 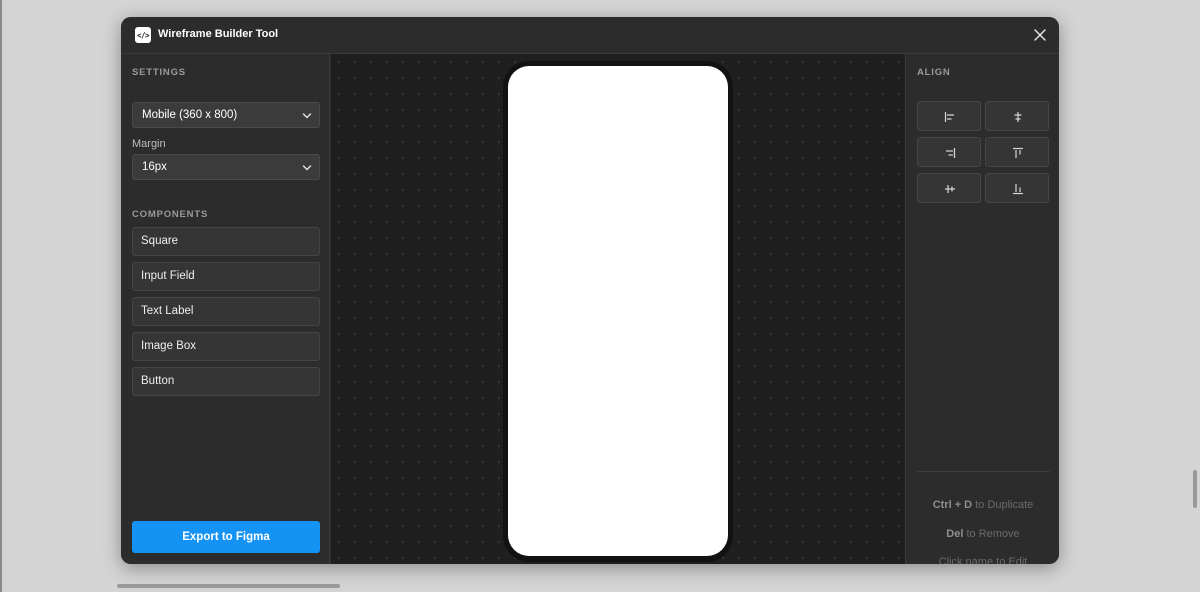 What do you see at coordinates (1004, 505) in the screenshot?
I see `duplicate-hint-text: to Duplicate` at bounding box center [1004, 505].